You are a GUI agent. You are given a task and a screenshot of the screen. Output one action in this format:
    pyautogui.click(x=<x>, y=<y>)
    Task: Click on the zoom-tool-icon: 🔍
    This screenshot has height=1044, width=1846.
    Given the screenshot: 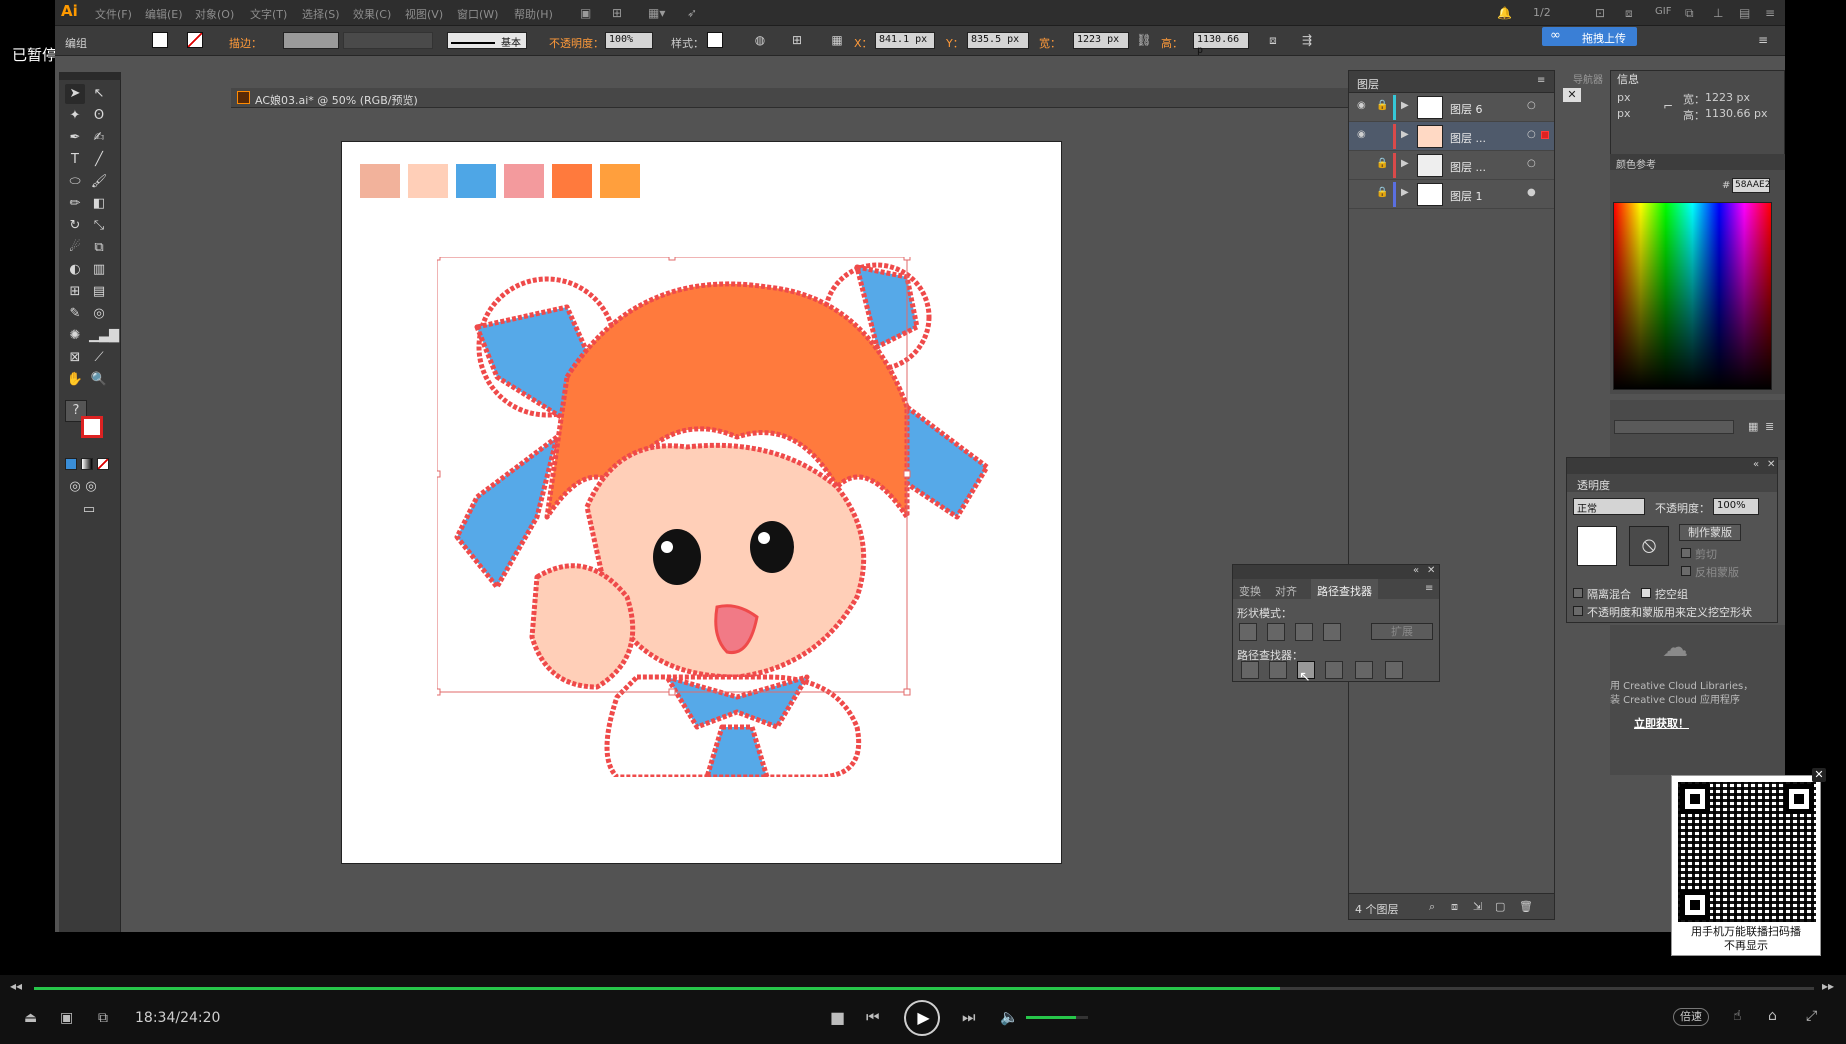 What is the action you would take?
    pyautogui.click(x=99, y=380)
    